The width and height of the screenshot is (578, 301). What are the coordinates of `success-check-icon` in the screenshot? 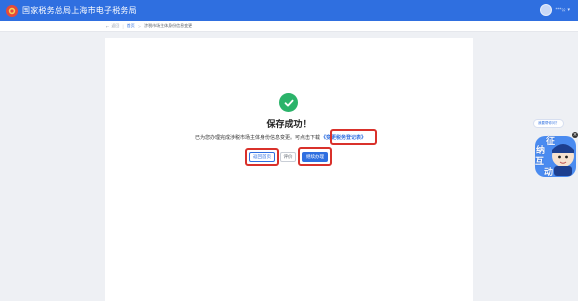 It's located at (288, 102).